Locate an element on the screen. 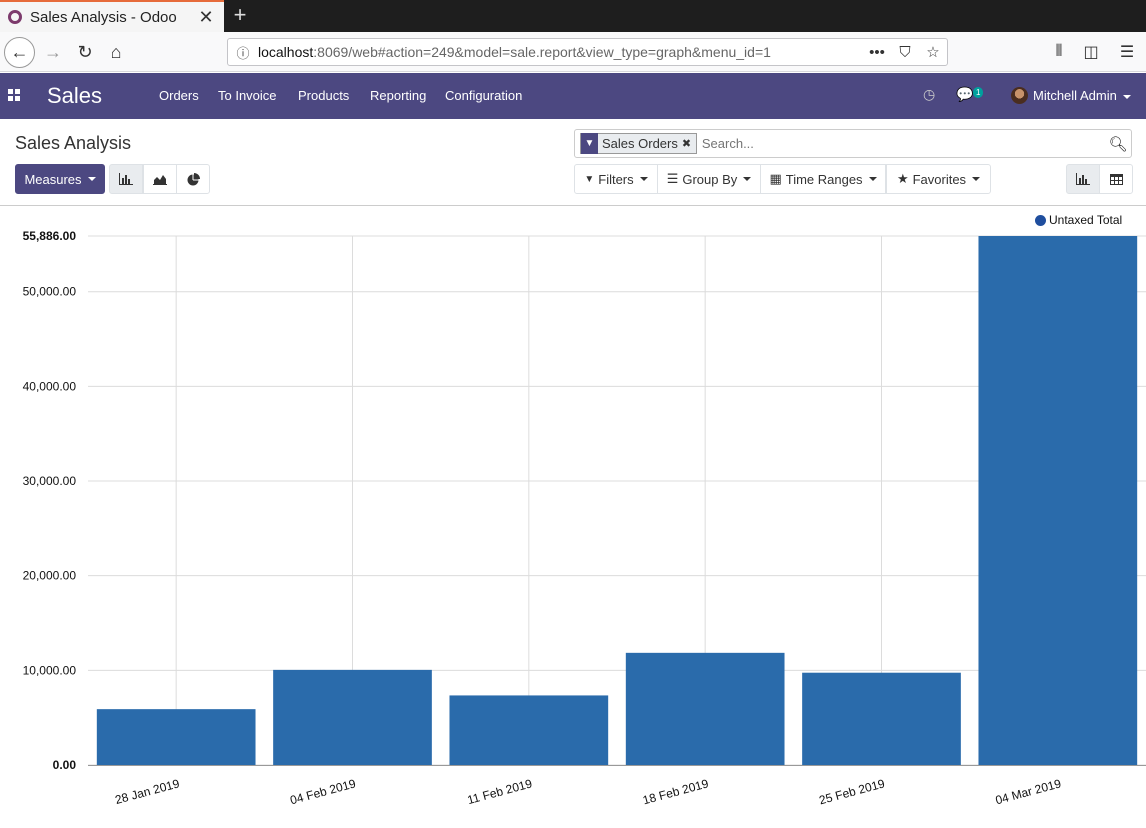  measures-label: Measures is located at coordinates (53, 179).